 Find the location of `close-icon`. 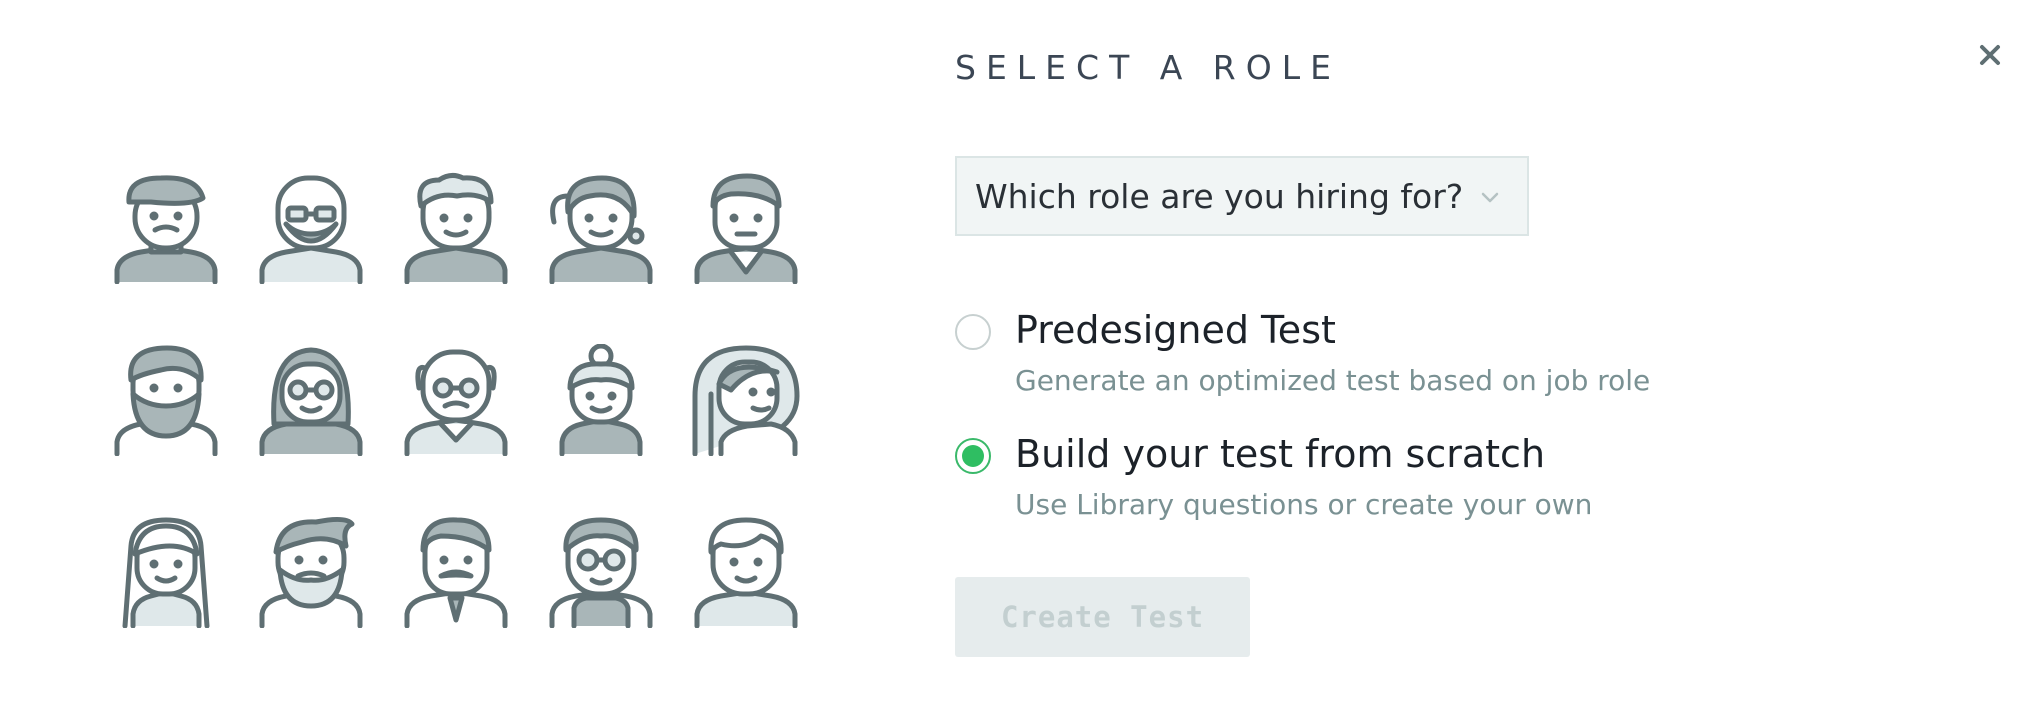

close-icon is located at coordinates (1990, 55).